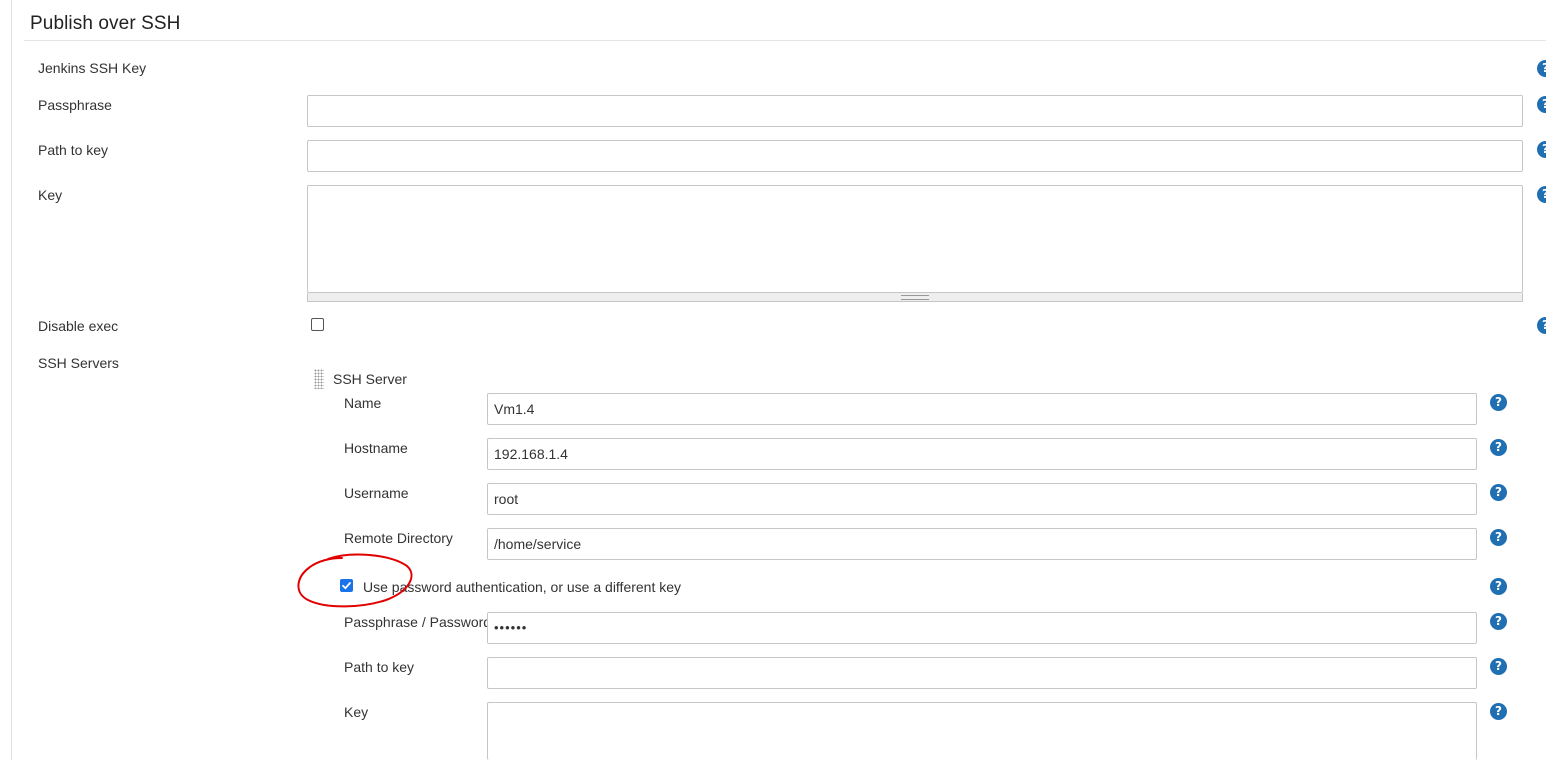 The height and width of the screenshot is (760, 1546). Describe the element at coordinates (356, 712) in the screenshot. I see `server-key-label: Key` at that location.